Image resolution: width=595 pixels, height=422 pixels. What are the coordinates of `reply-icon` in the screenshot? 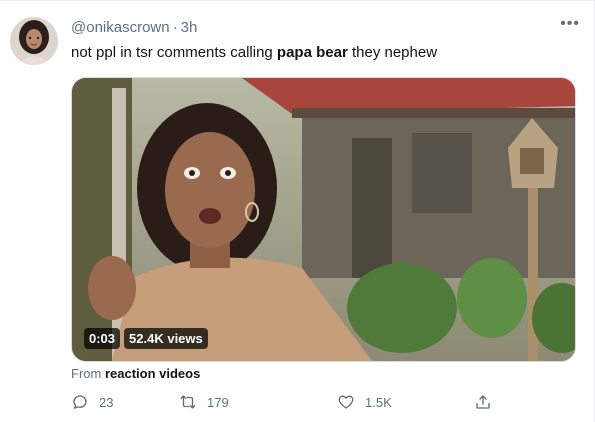 It's located at (80, 402).